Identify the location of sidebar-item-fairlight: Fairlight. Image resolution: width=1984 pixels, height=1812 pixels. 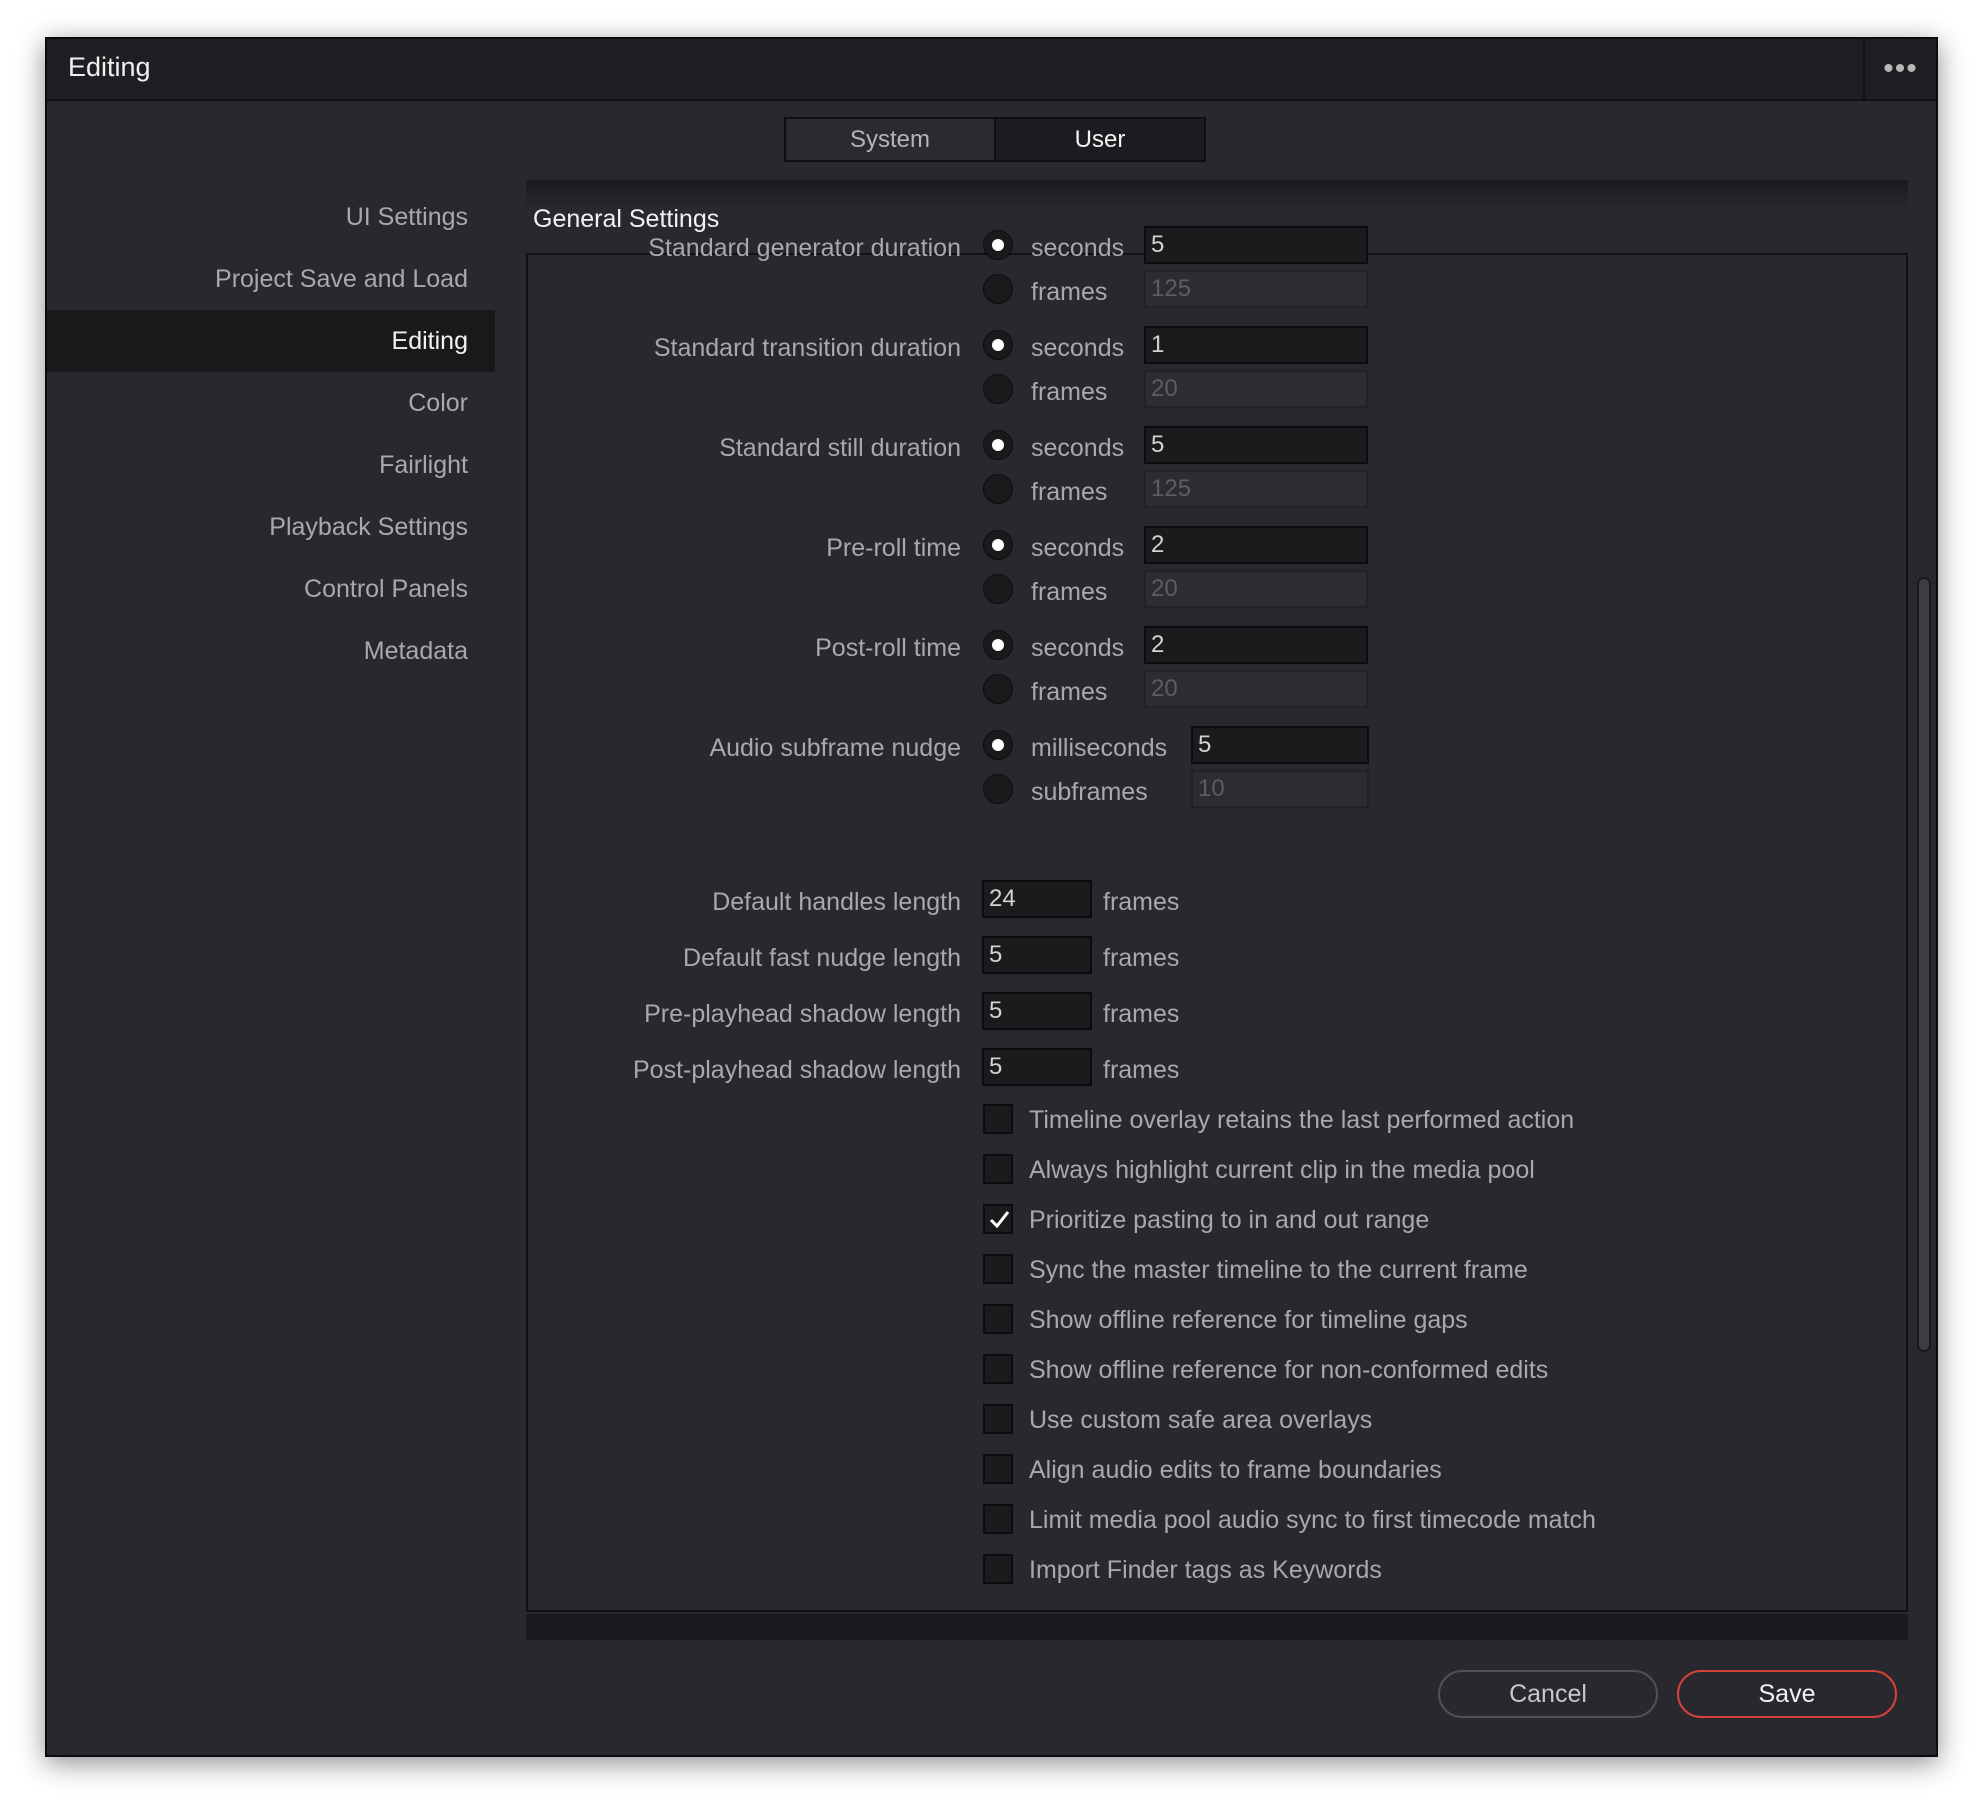
(271, 465).